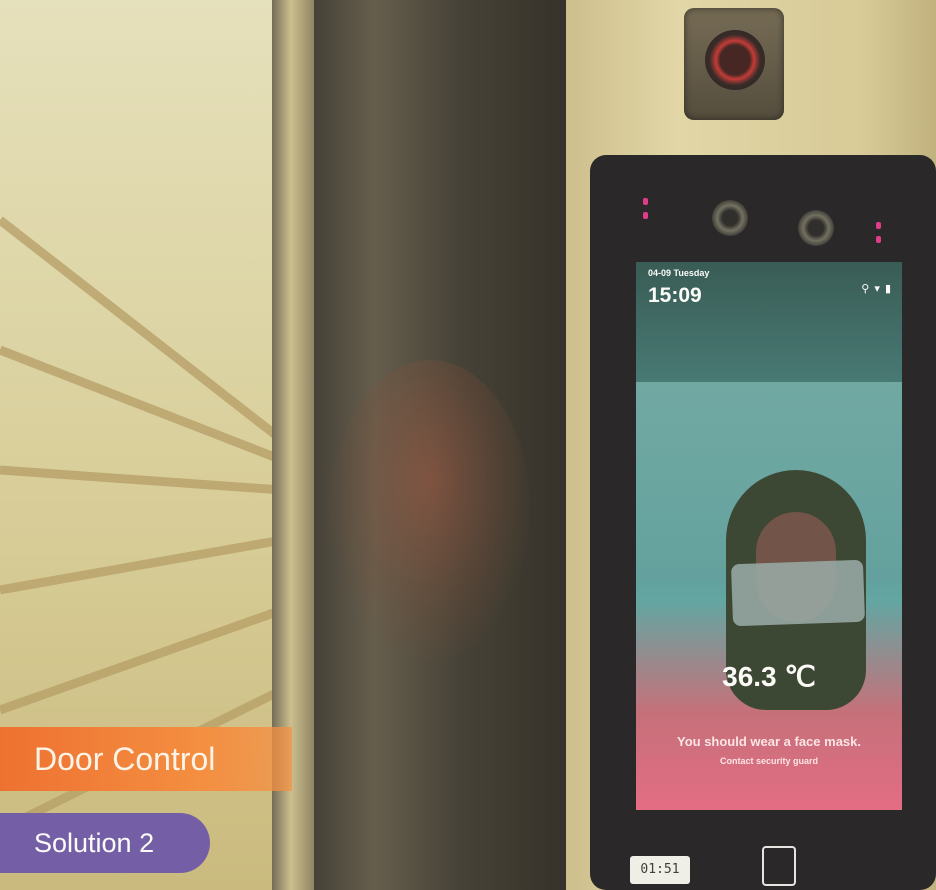  Describe the element at coordinates (561, 445) in the screenshot. I see `door-gap` at that location.